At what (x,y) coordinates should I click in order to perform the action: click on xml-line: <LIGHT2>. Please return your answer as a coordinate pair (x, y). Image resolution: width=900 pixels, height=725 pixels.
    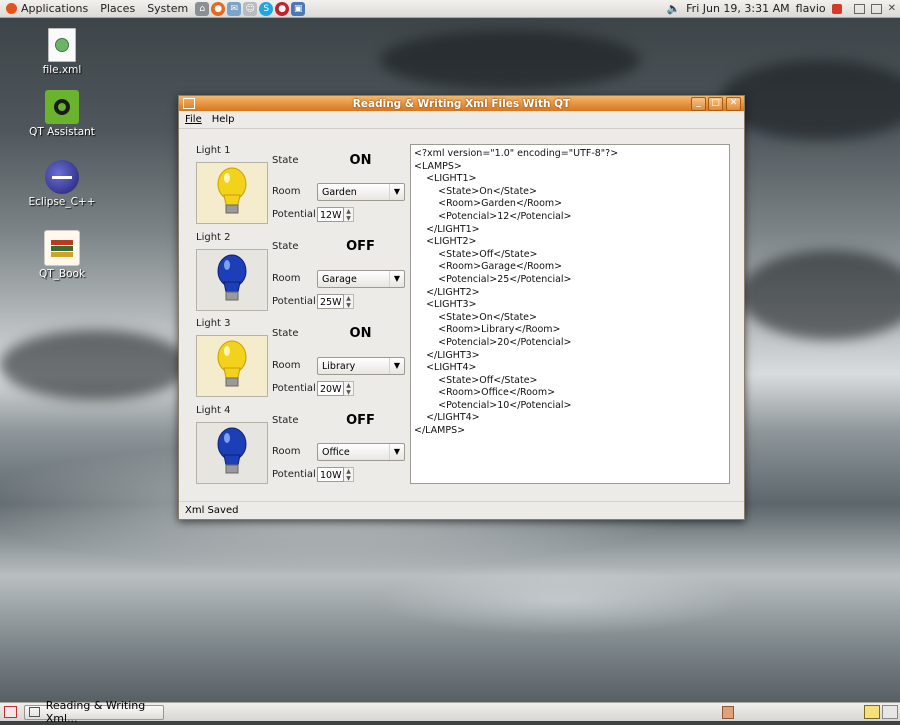
    Looking at the image, I should click on (445, 242).